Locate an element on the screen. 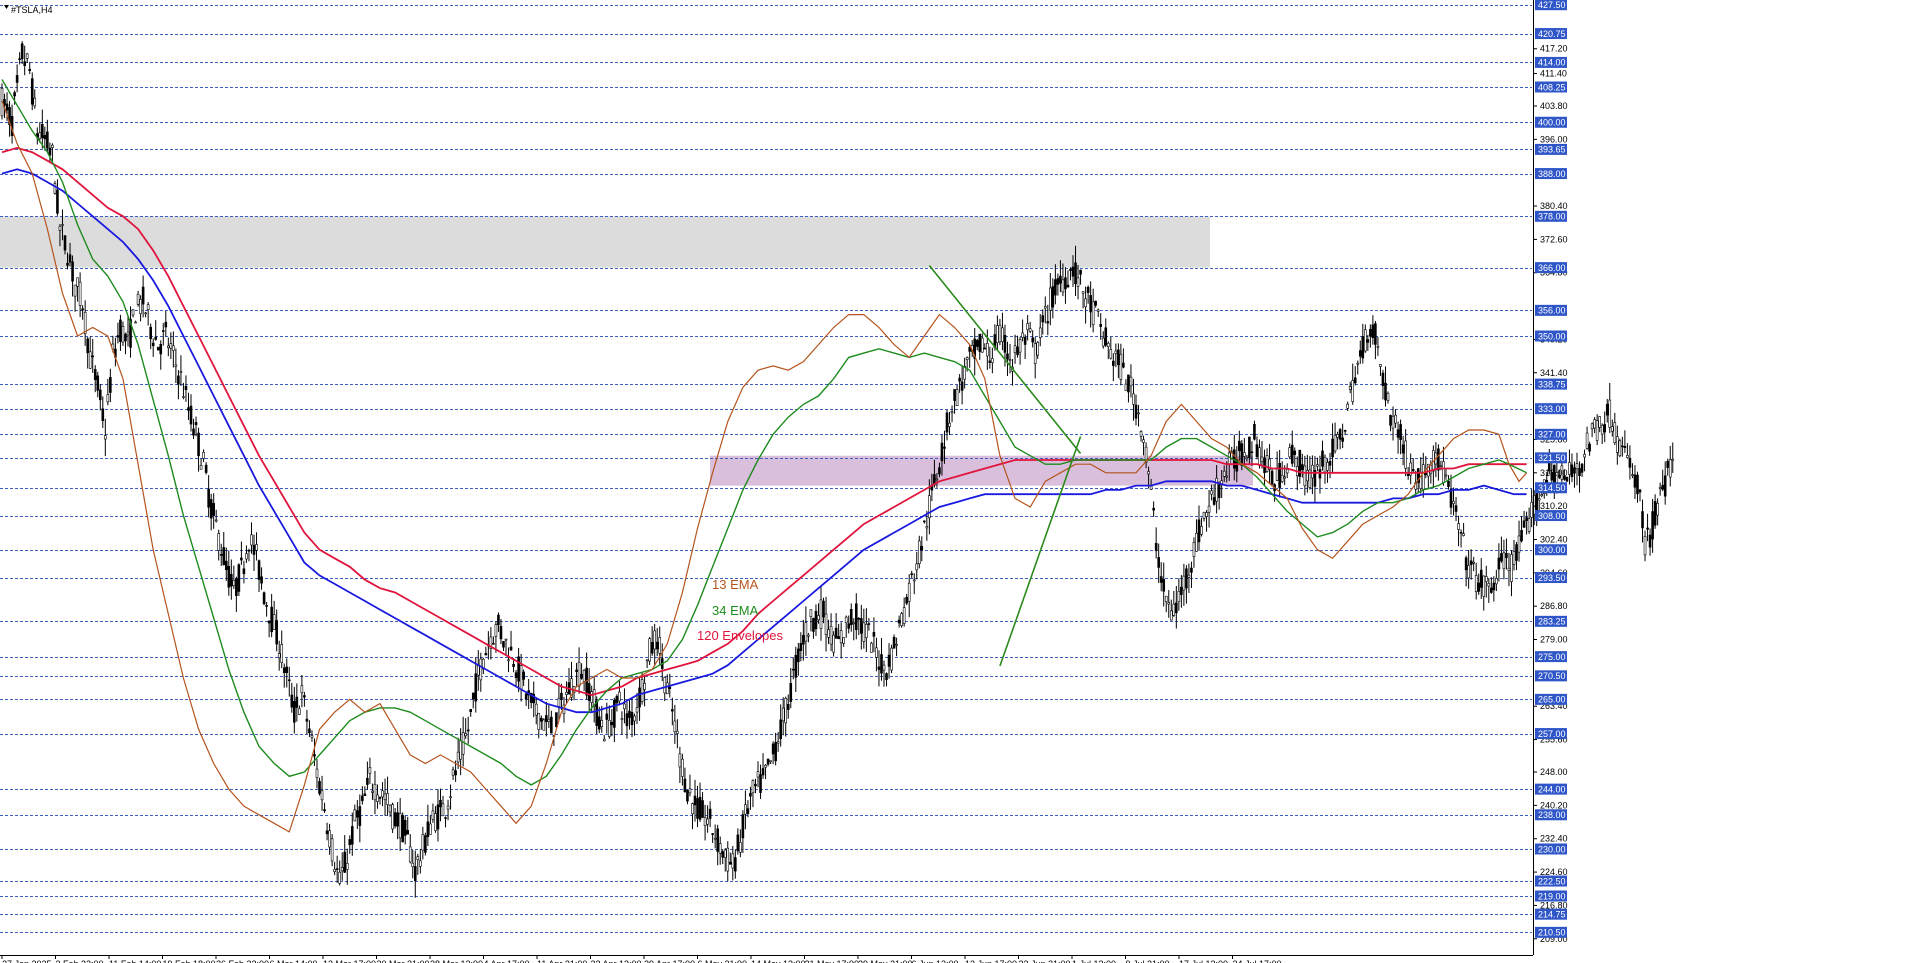 Image resolution: width=1916 pixels, height=963 pixels. level-badge-label: 230.00 is located at coordinates (1552, 849).